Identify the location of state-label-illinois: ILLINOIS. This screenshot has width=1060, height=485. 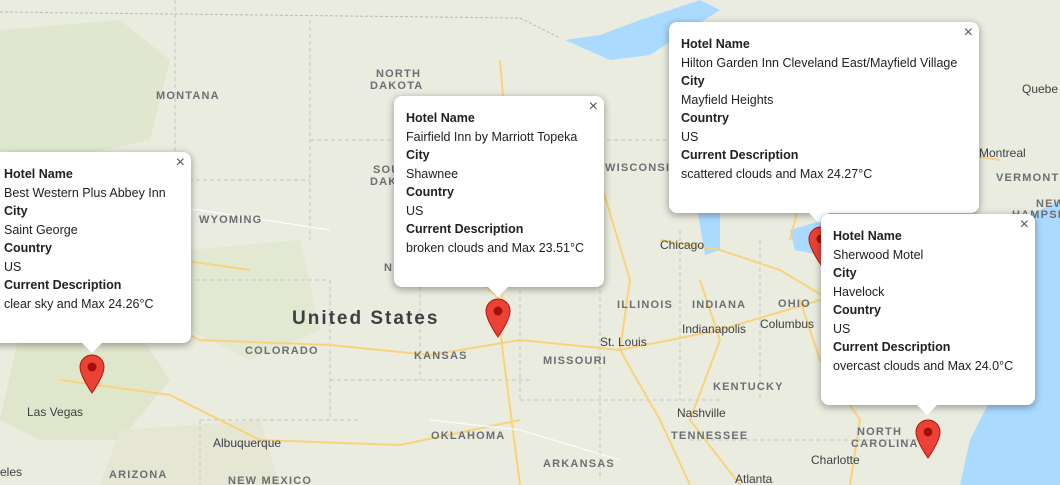
(645, 305).